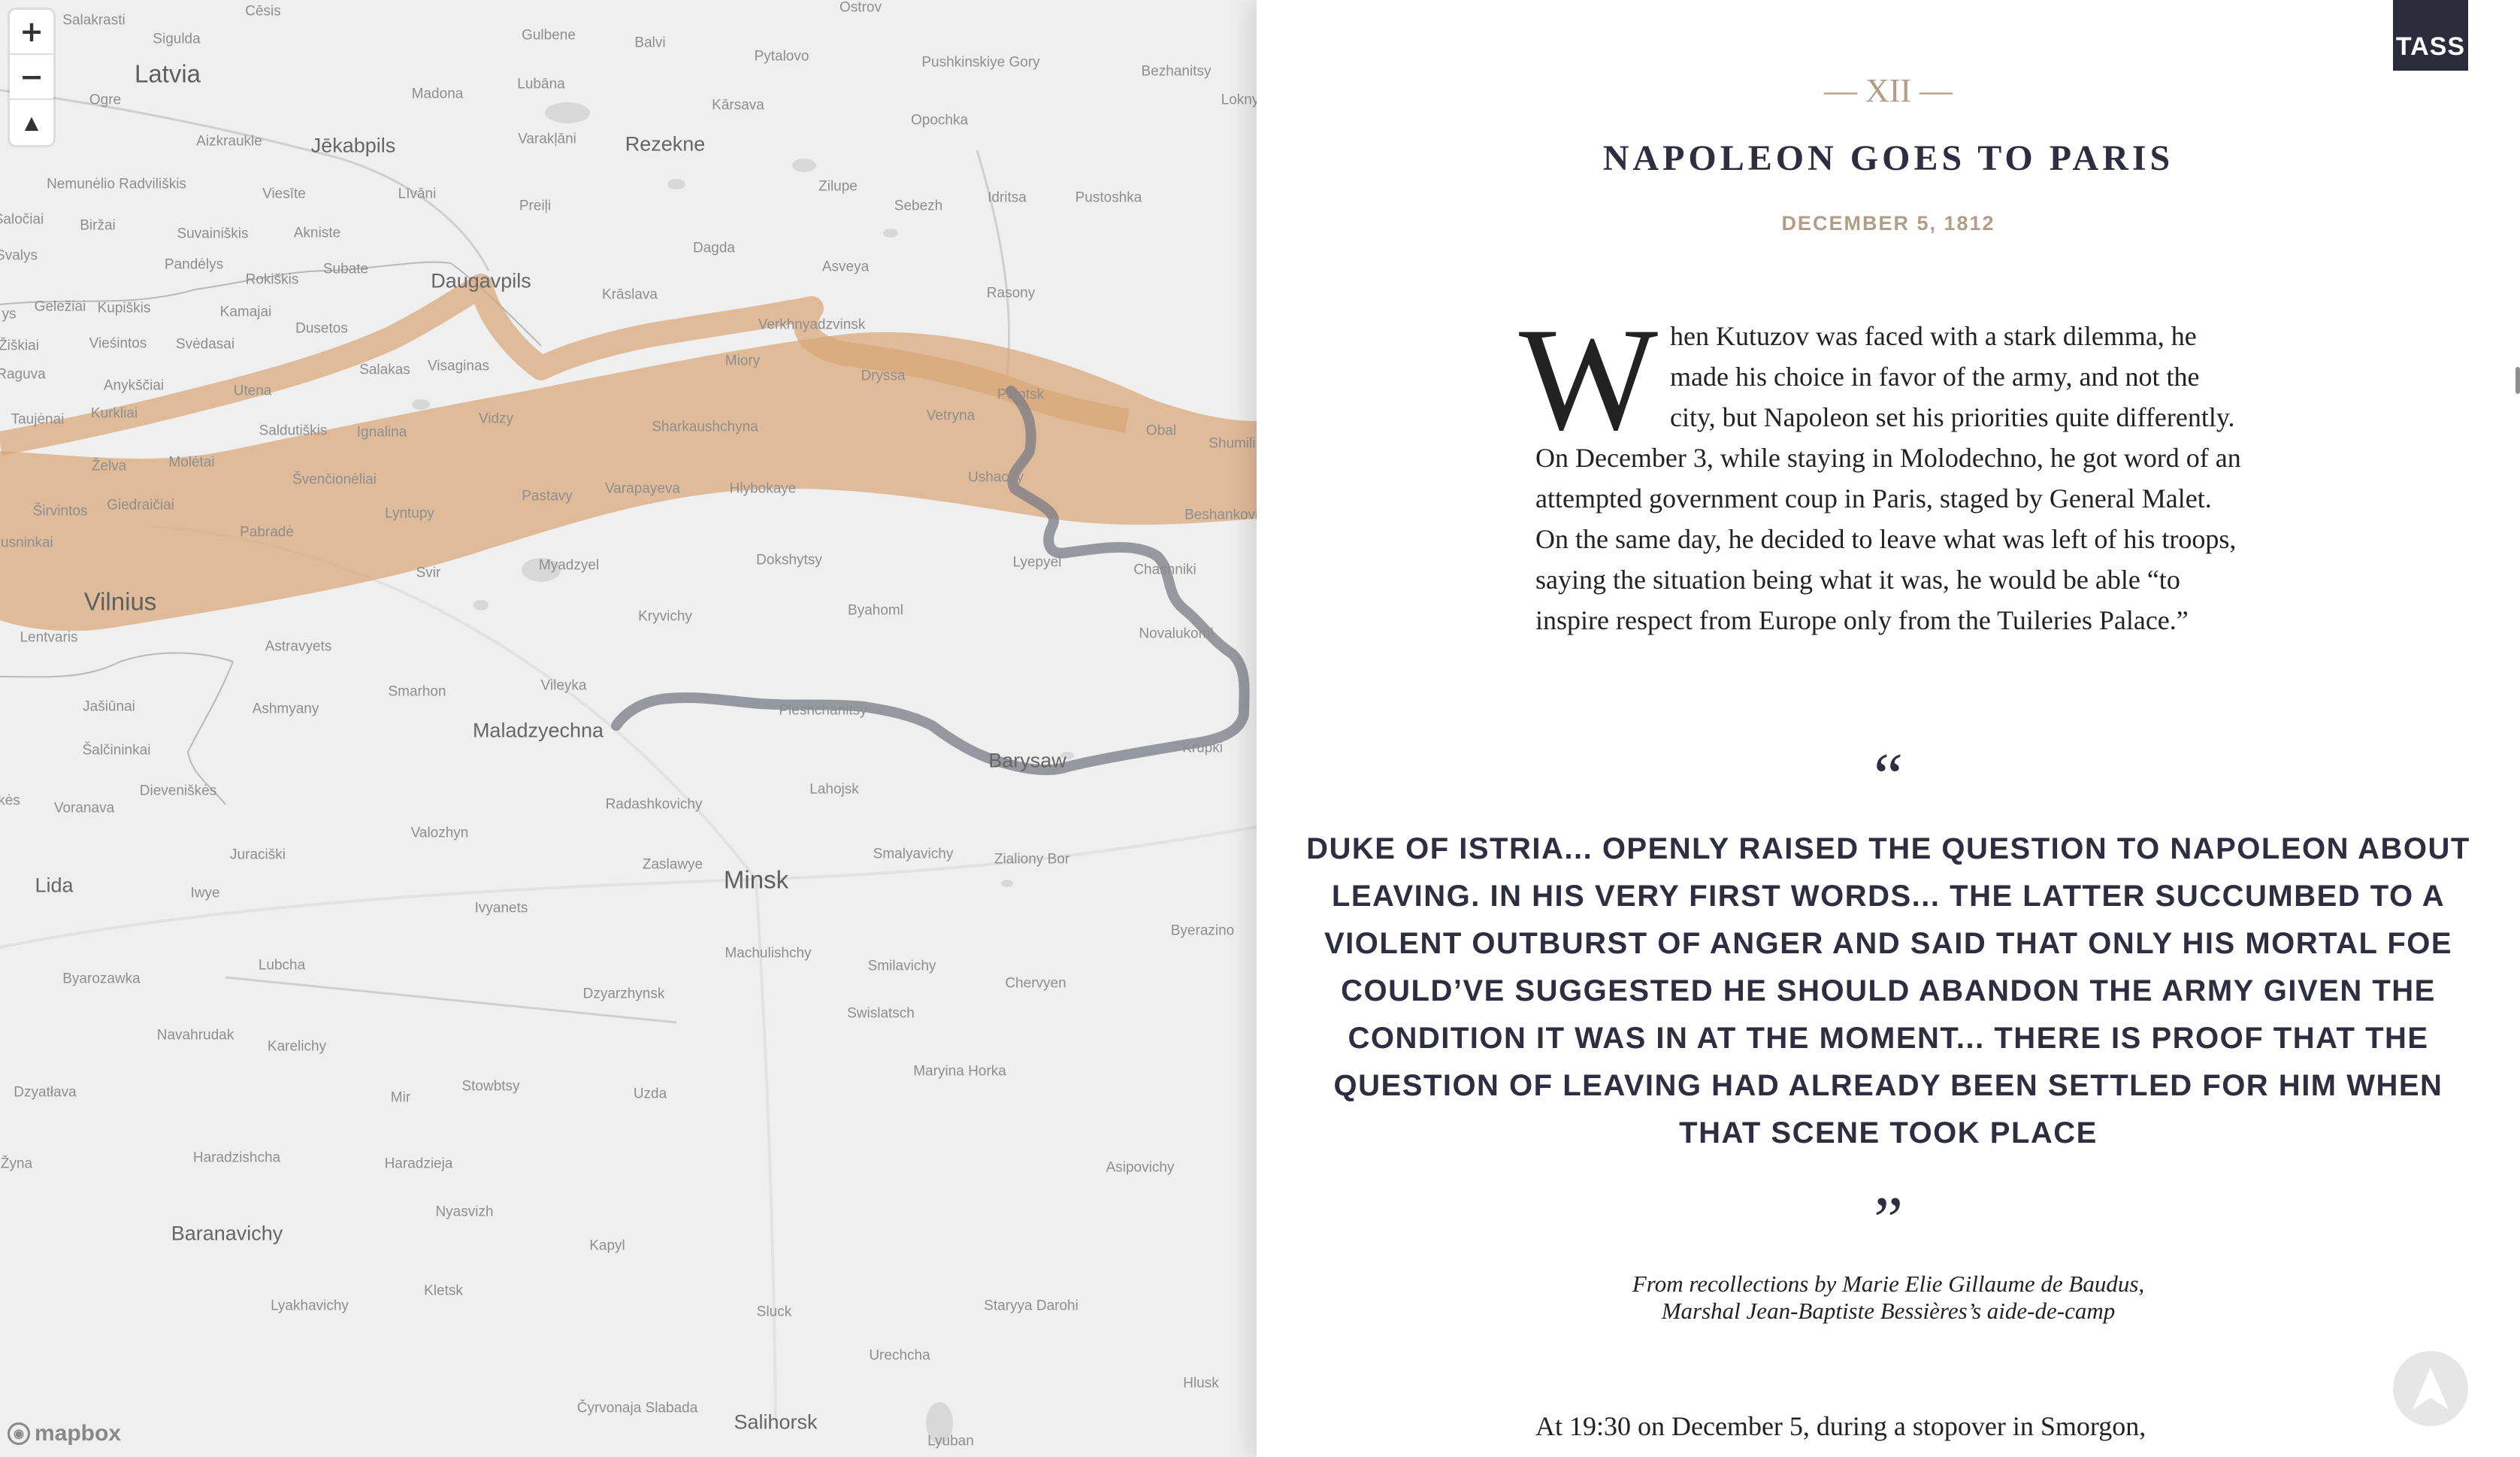  Describe the element at coordinates (116, 184) in the screenshot. I see `map-place-label: Nemunėlio Radviliškis` at that location.